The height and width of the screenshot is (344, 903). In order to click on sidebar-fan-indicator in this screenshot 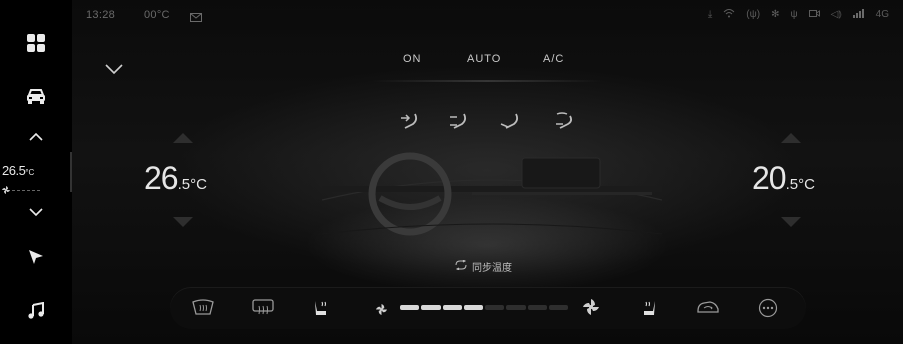, I will do `click(35, 190)`.